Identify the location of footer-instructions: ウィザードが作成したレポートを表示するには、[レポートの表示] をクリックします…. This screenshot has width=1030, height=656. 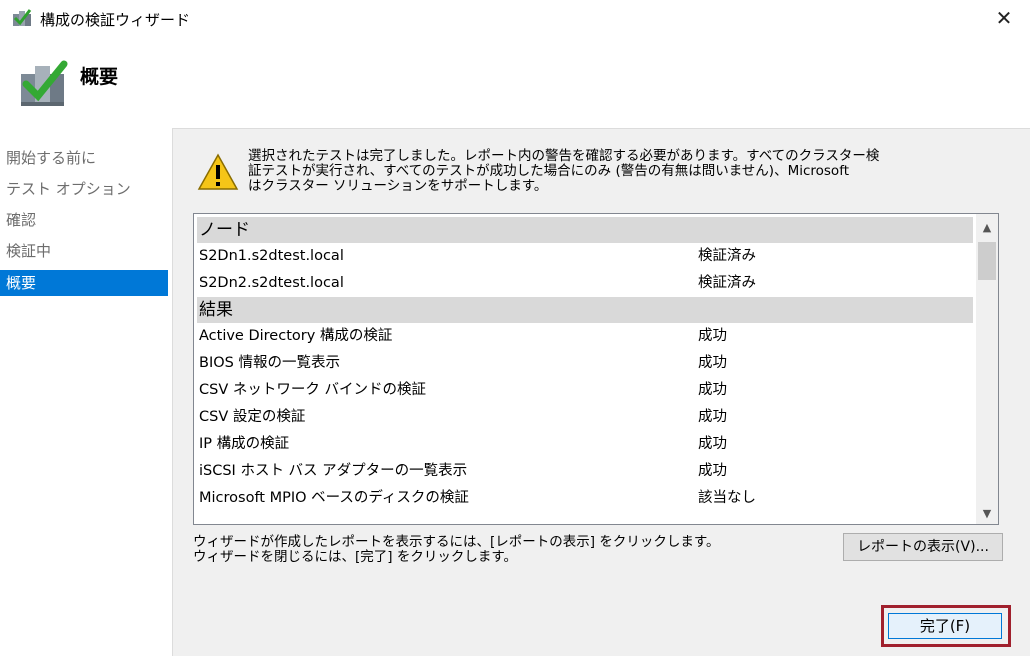
(456, 550).